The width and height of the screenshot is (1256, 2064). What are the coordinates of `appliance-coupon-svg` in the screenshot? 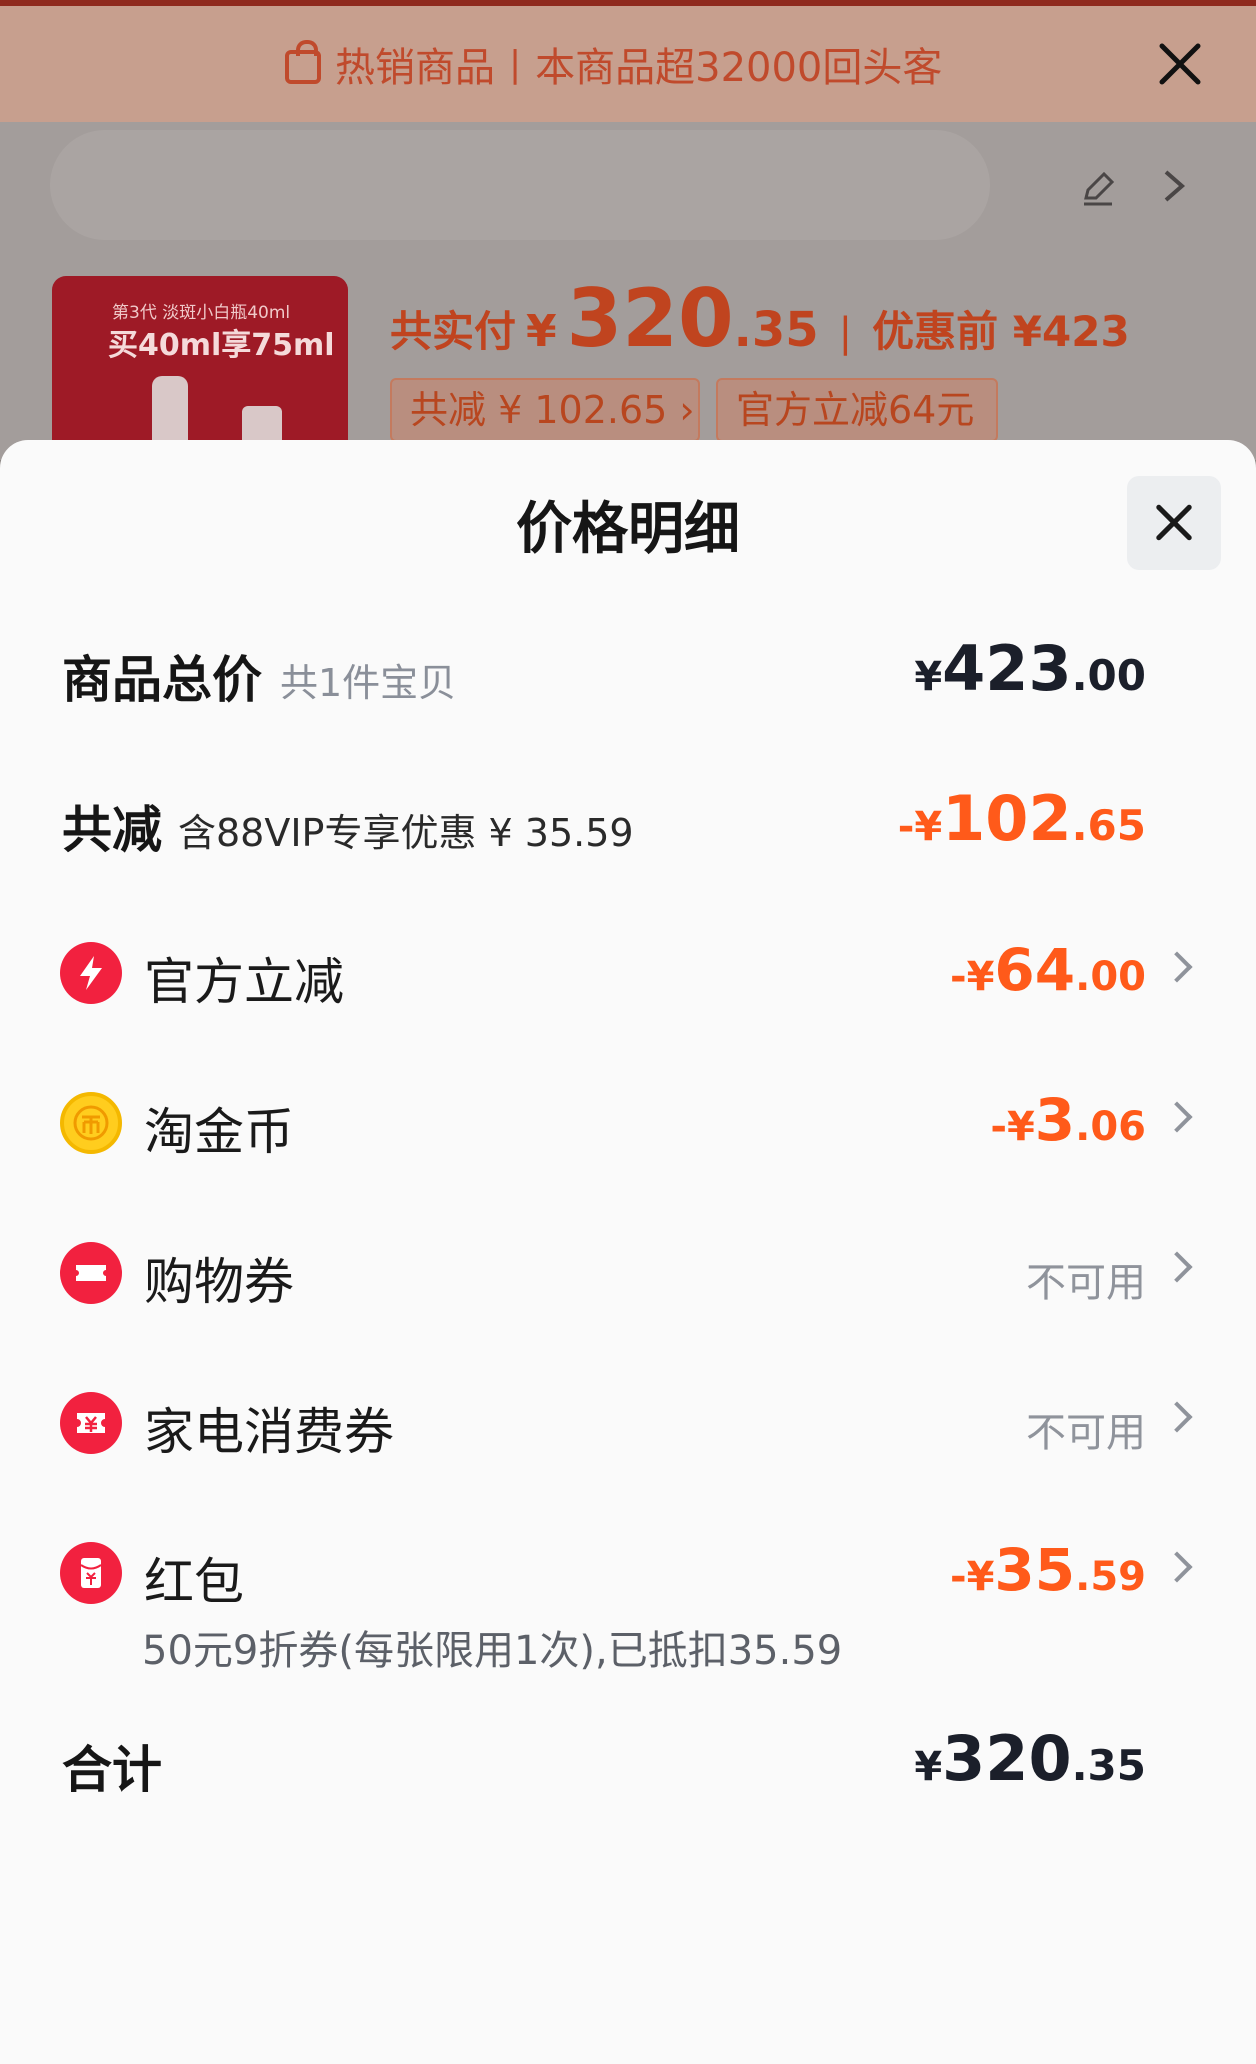 It's located at (91, 1423).